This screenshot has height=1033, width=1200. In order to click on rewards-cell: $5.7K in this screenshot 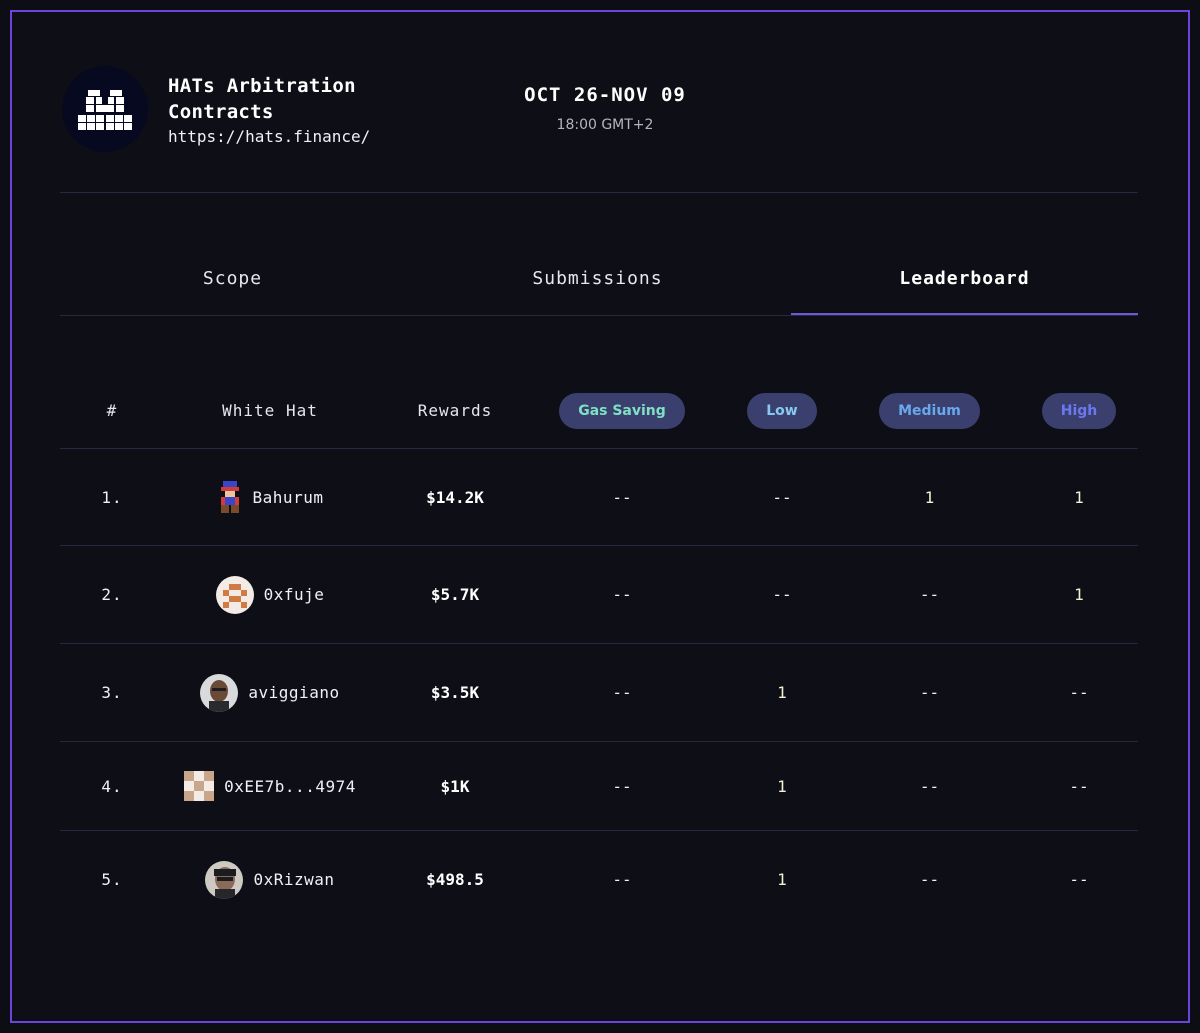, I will do `click(455, 594)`.